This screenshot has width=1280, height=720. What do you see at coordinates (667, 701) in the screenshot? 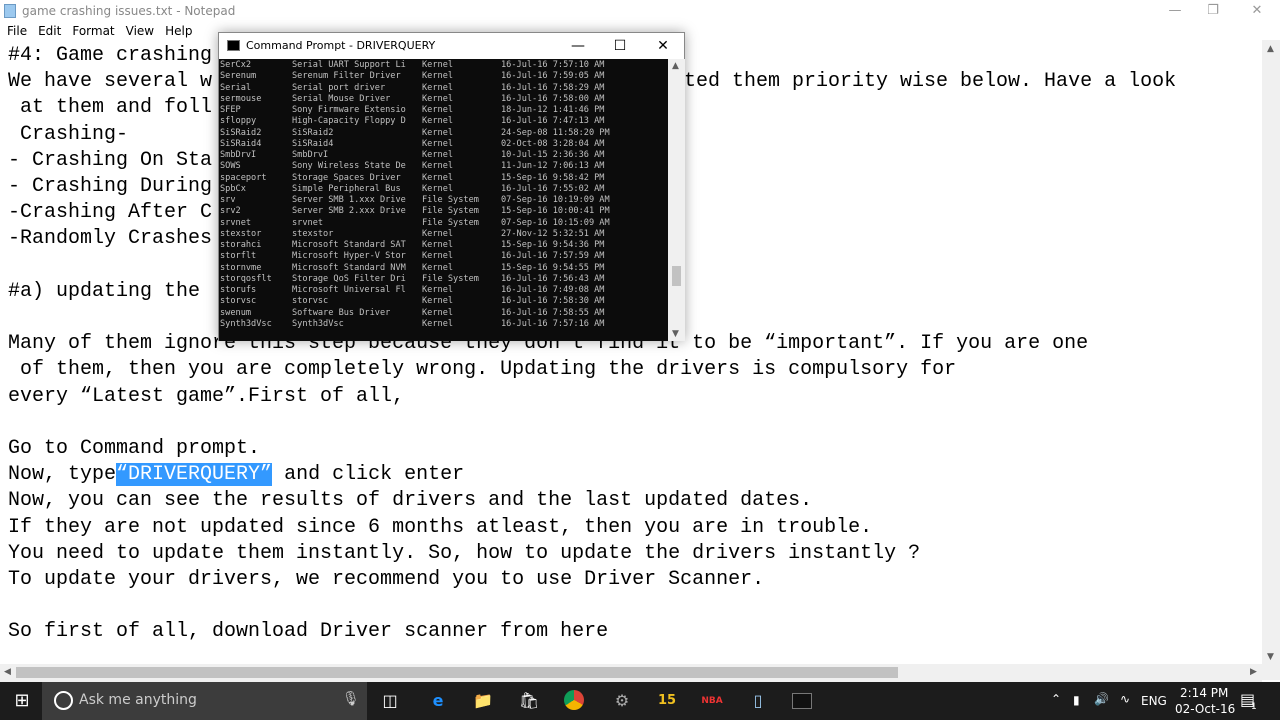
I see `pes-15-icon: 15` at bounding box center [667, 701].